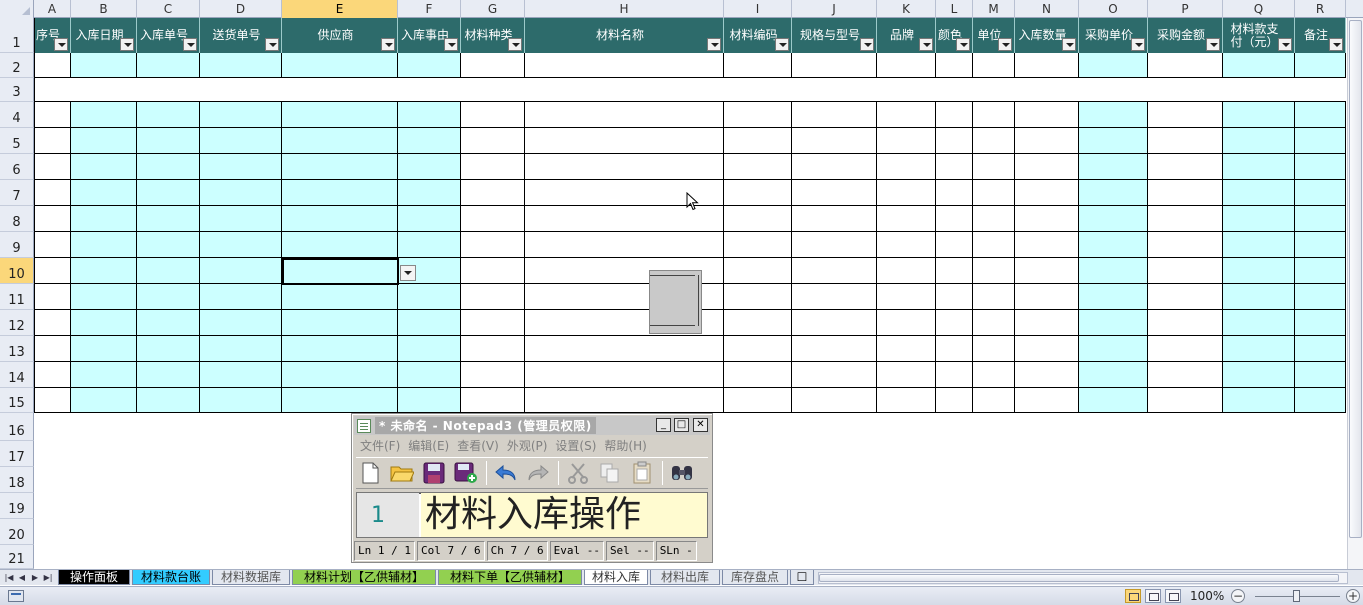 The height and width of the screenshot is (605, 1363). What do you see at coordinates (578, 473) in the screenshot?
I see `cut-icon` at bounding box center [578, 473].